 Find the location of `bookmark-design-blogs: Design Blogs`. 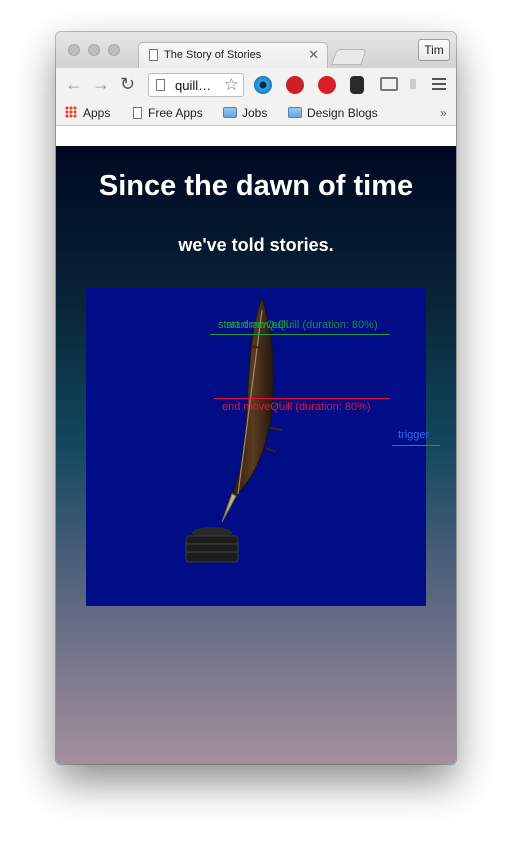

bookmark-design-blogs: Design Blogs is located at coordinates (333, 113).